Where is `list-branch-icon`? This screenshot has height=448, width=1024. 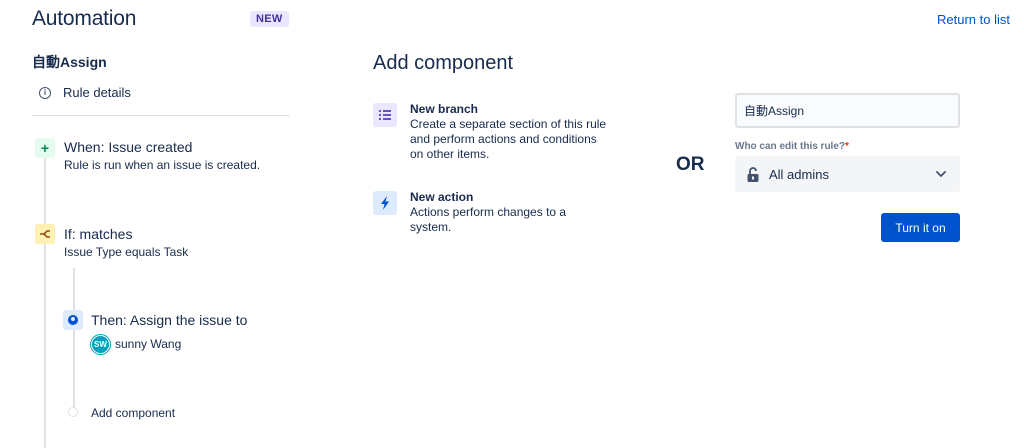
list-branch-icon is located at coordinates (385, 115).